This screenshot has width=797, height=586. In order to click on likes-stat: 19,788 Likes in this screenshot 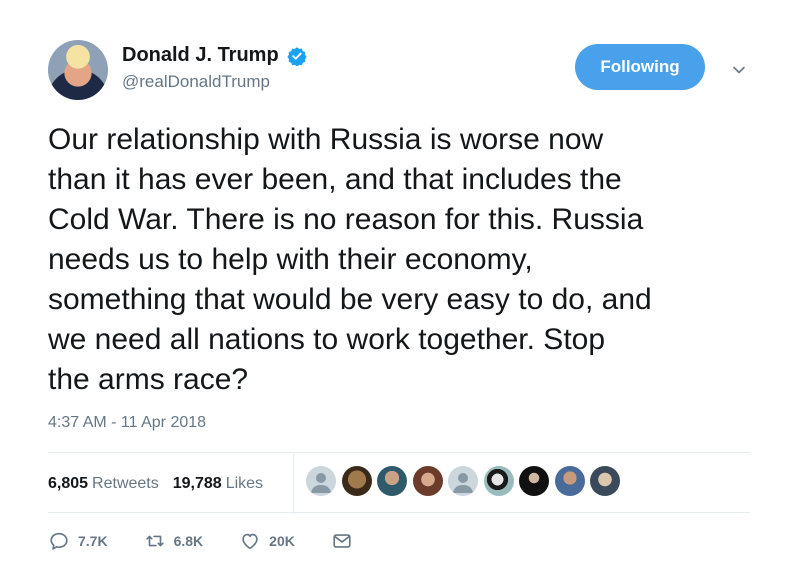, I will do `click(218, 484)`.